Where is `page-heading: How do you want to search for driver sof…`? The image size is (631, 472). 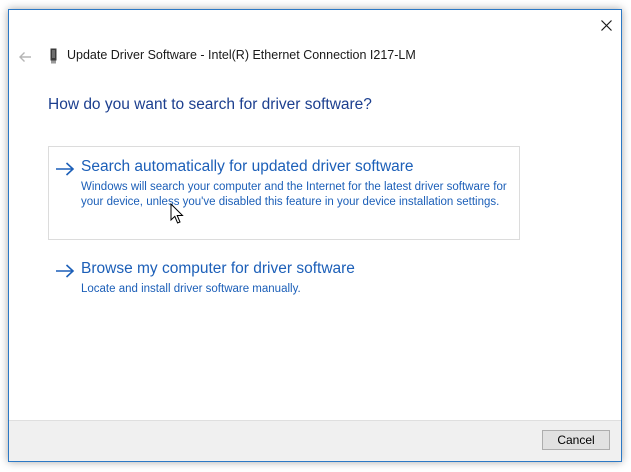
page-heading: How do you want to search for driver sof… is located at coordinates (210, 104).